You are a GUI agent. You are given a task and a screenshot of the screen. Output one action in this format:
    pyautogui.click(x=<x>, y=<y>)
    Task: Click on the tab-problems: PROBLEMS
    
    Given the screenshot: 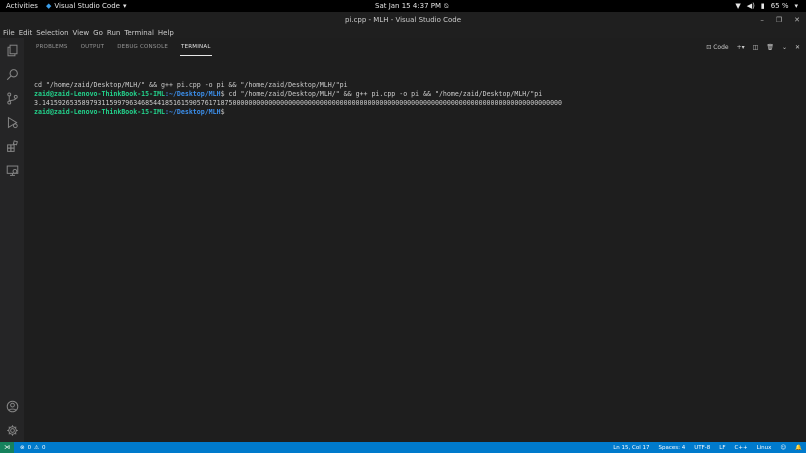 What is the action you would take?
    pyautogui.click(x=52, y=47)
    